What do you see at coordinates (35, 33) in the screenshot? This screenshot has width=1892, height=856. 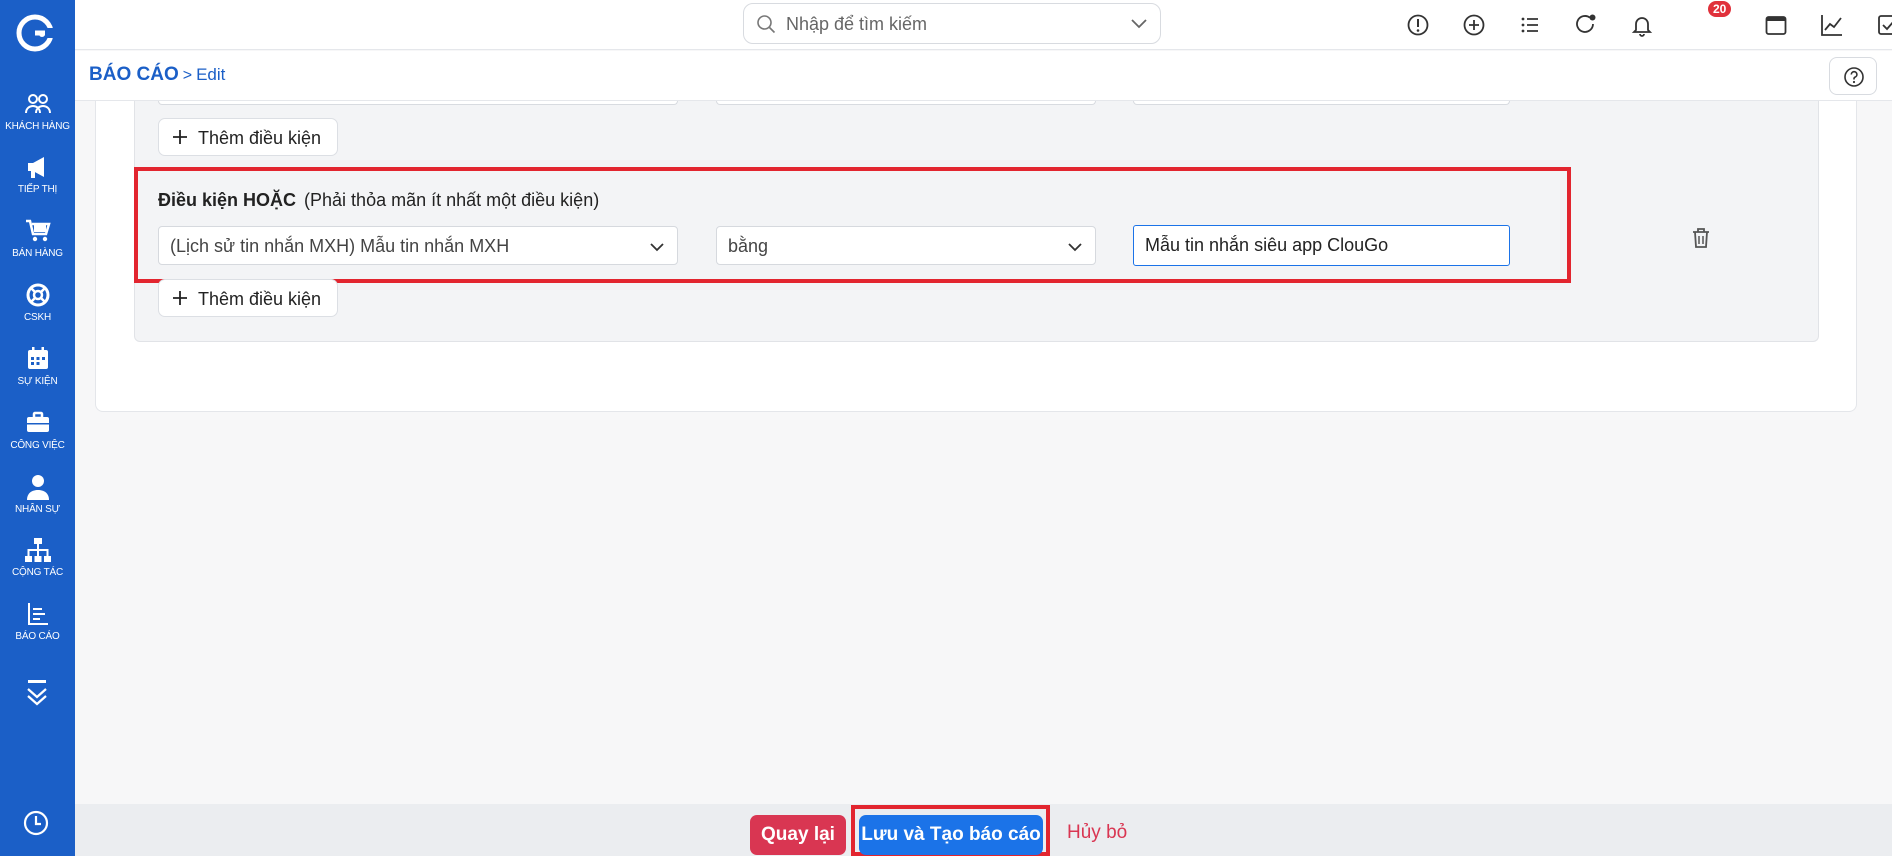 I see `cloudgo-logo-icon` at bounding box center [35, 33].